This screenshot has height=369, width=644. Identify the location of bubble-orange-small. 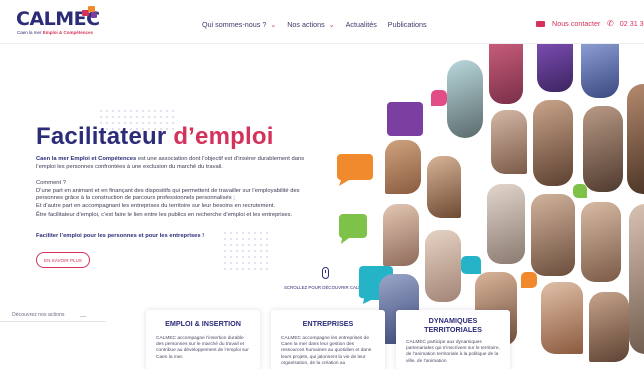
(529, 280).